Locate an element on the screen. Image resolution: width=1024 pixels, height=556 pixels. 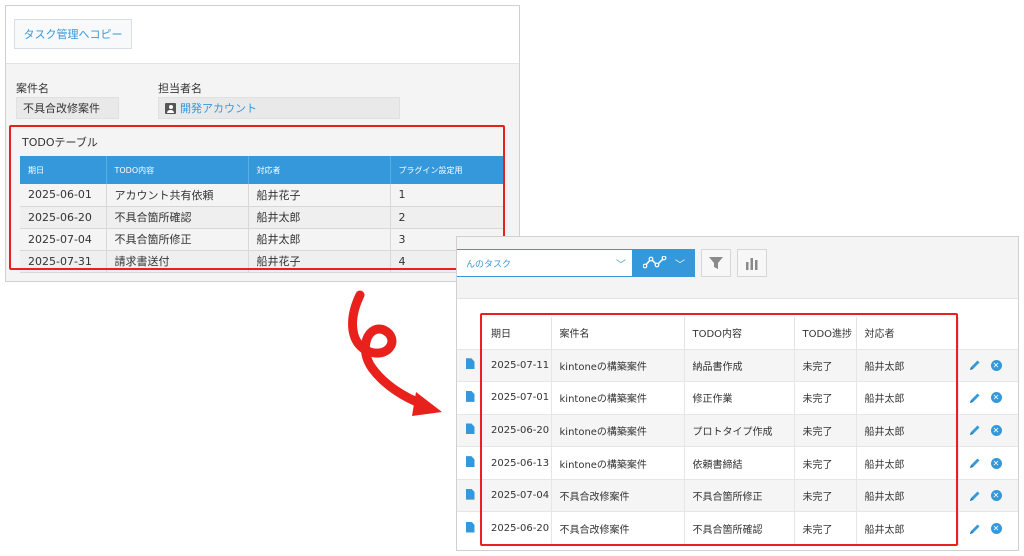
list-cell-todo: 不具合箇所確認 is located at coordinates (739, 528).